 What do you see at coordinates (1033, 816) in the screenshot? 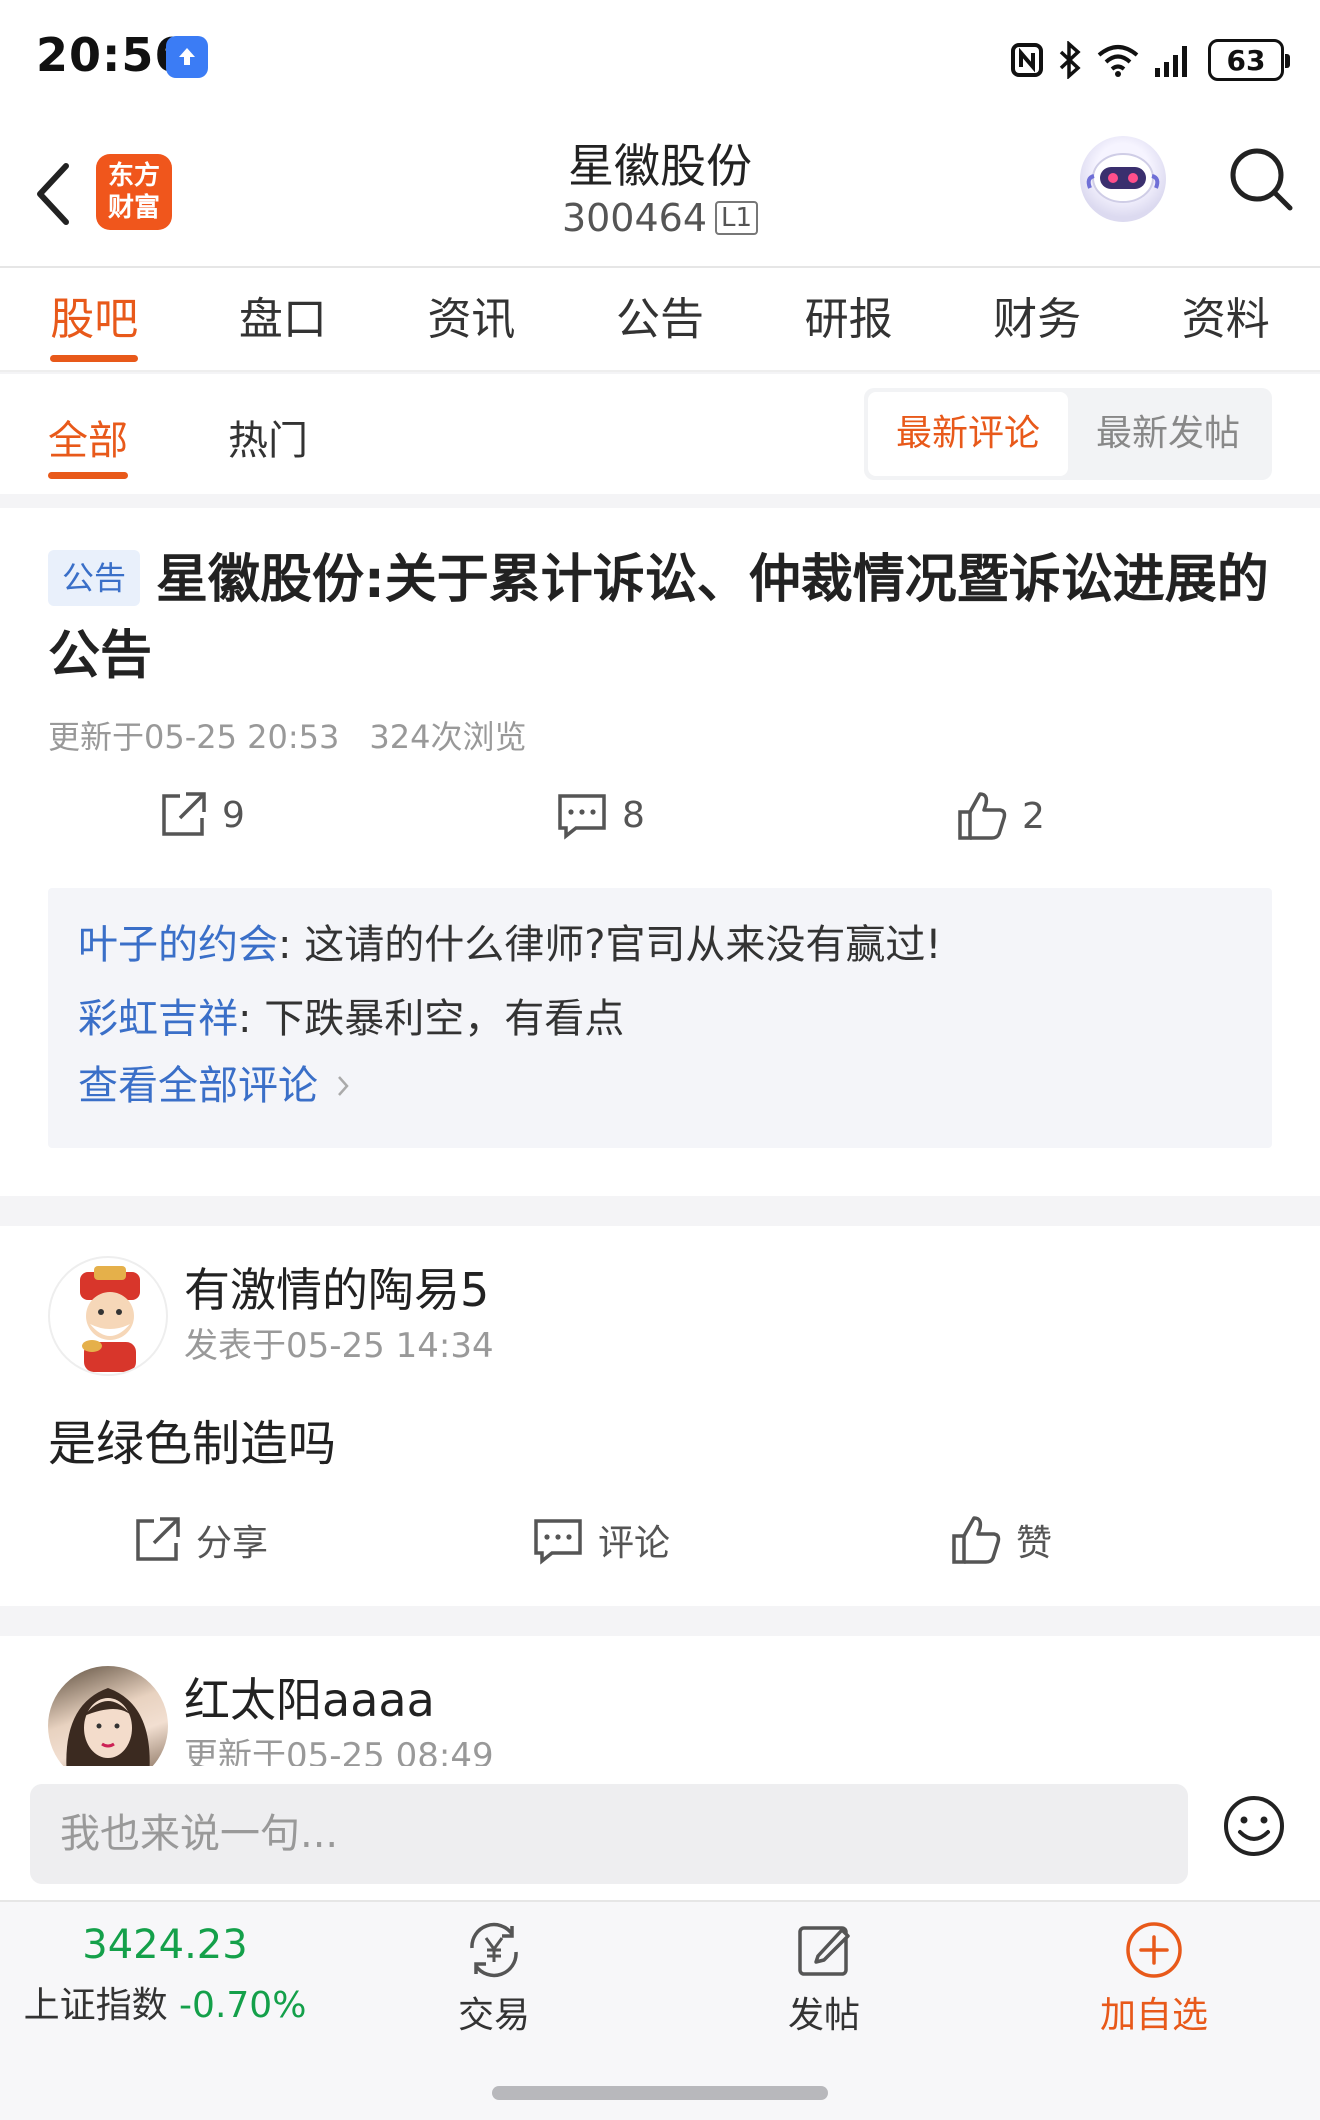
I see `like-count: 2` at bounding box center [1033, 816].